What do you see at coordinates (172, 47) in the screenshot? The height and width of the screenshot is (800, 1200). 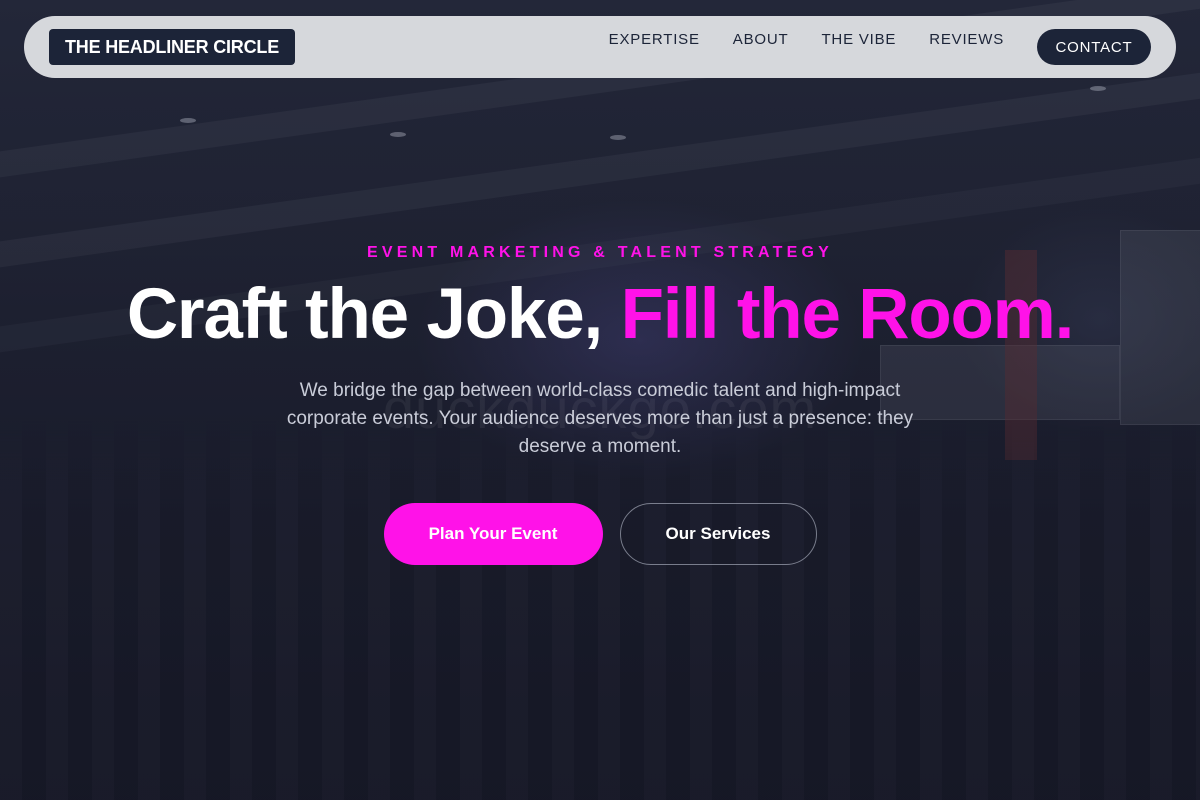 I see `brand-logo: THE HEADLINER CIRCLE` at bounding box center [172, 47].